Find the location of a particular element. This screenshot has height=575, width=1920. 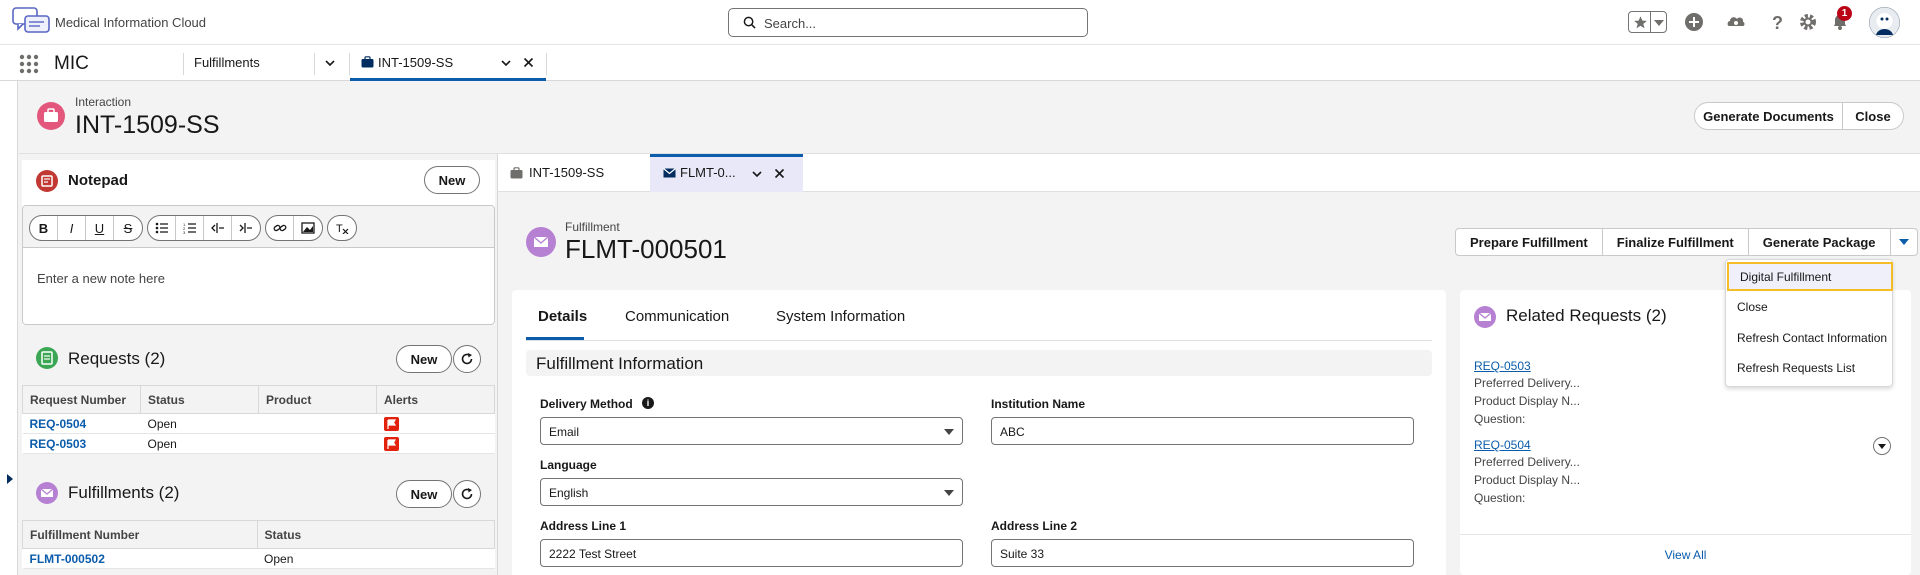

request-product is located at coordinates (317, 443).